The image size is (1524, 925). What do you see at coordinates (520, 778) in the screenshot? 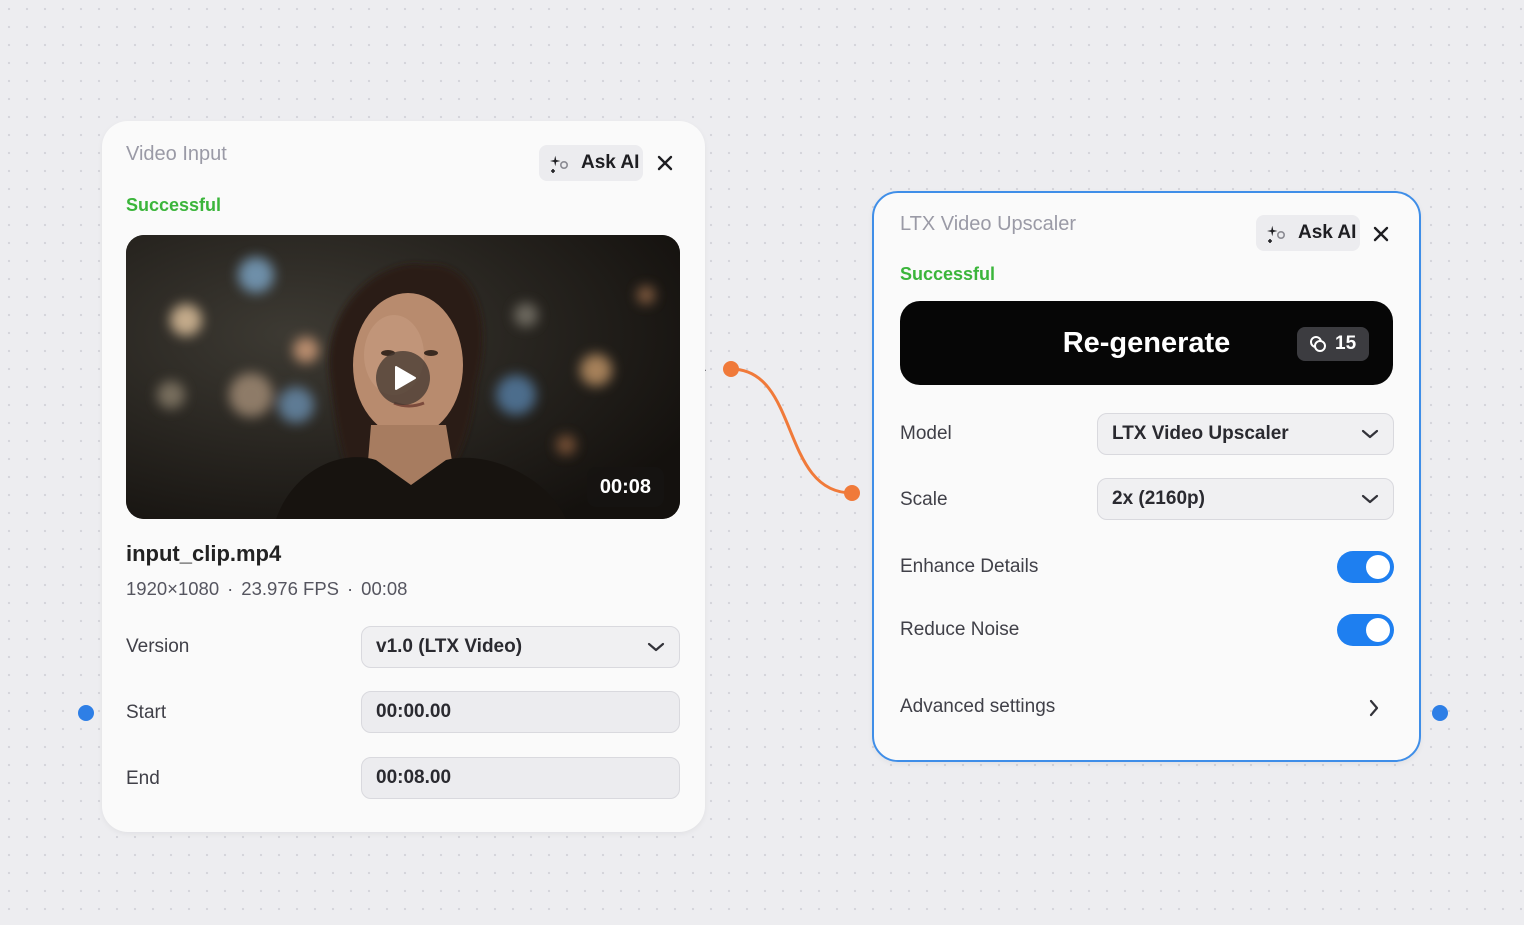
I see `end-time-input: 00:08.00` at bounding box center [520, 778].